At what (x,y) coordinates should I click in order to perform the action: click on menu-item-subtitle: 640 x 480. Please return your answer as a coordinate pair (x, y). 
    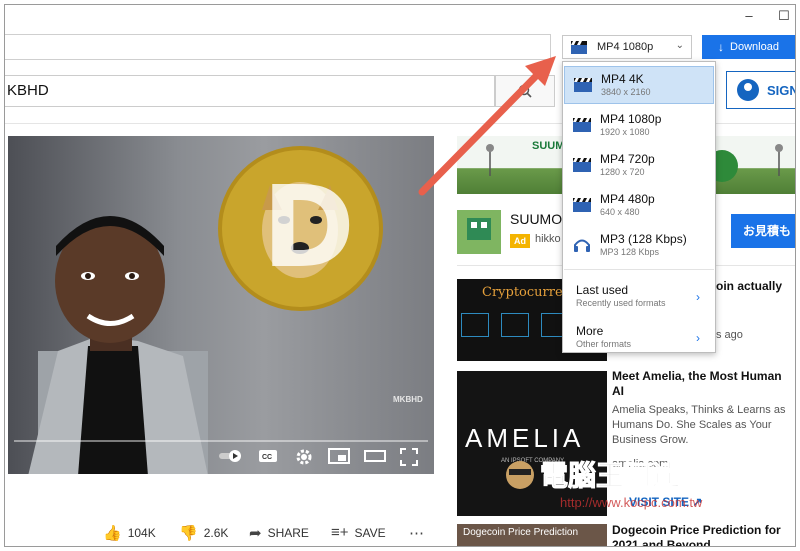
    Looking at the image, I should click on (620, 212).